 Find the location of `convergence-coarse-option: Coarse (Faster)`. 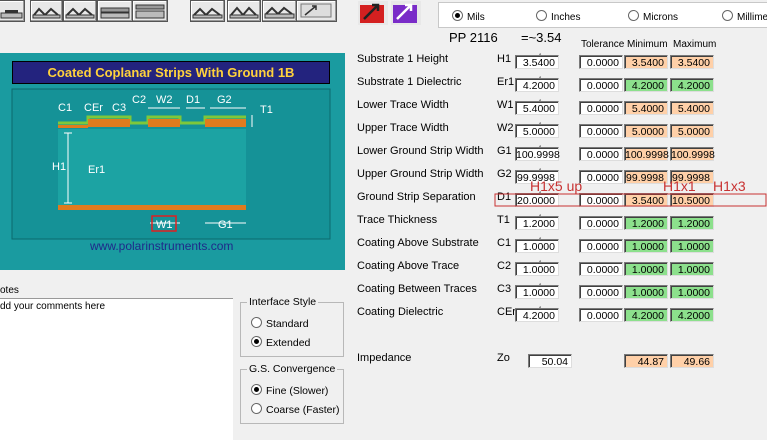

convergence-coarse-option: Coarse (Faster) is located at coordinates (295, 409).